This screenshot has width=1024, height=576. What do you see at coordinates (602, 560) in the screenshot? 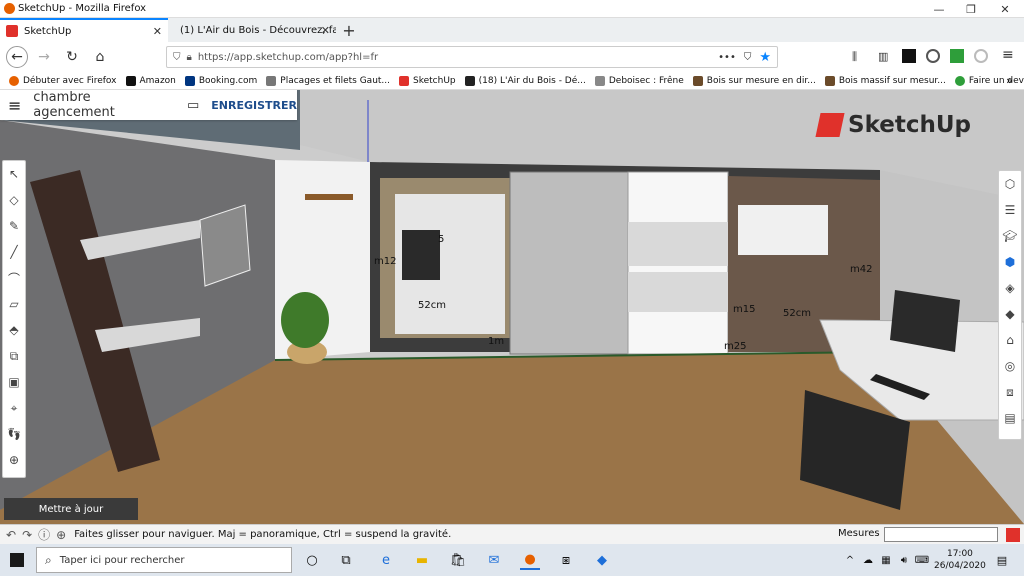
I see `dropbox-icon: ◆` at bounding box center [602, 560].